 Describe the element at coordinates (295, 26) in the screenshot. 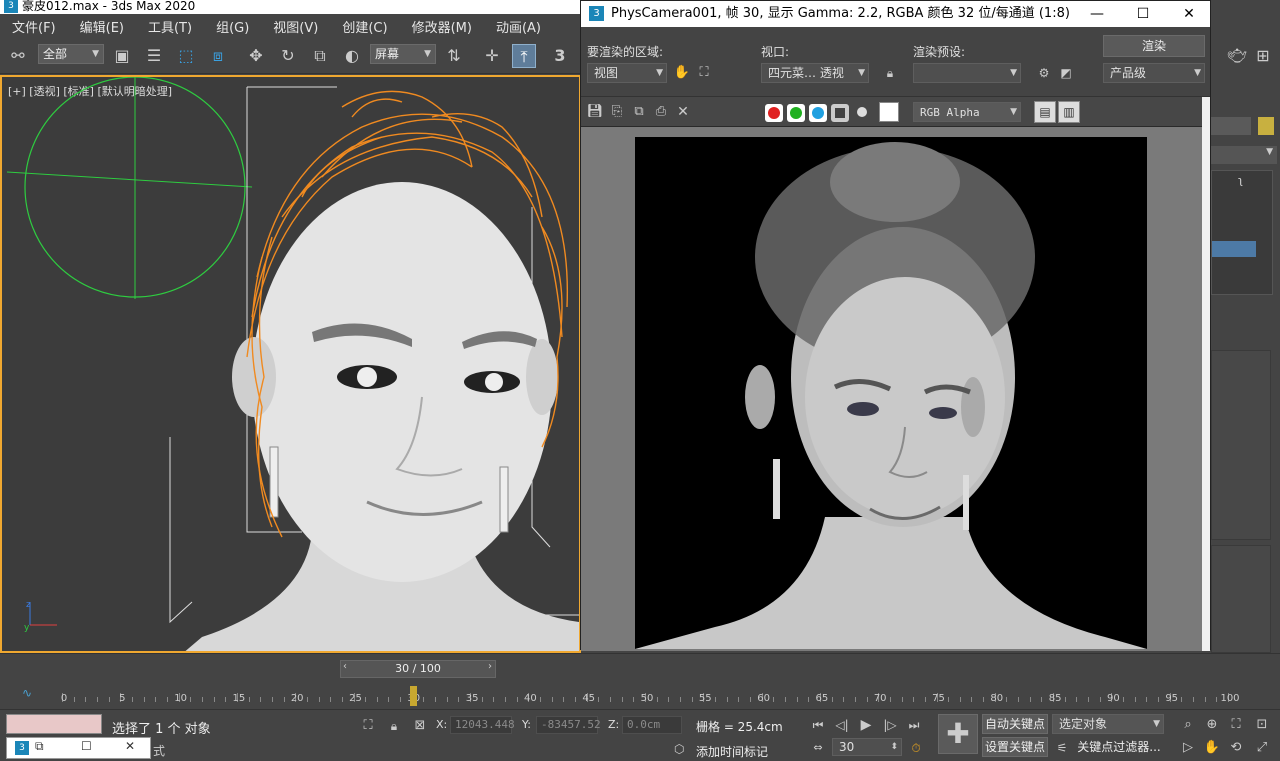

I see `menu-views: 视图(V)` at that location.